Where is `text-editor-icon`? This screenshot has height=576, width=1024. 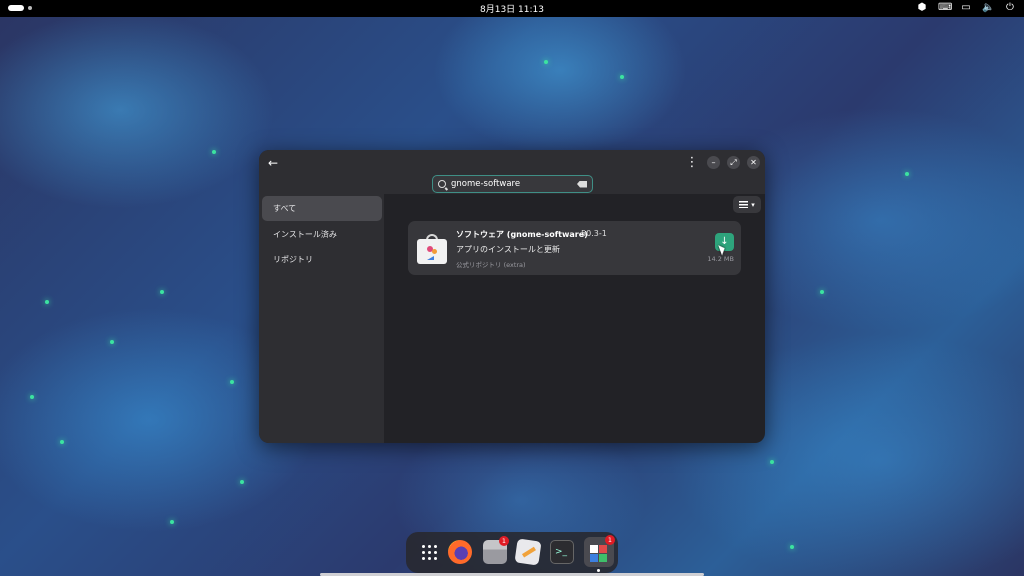
text-editor-icon is located at coordinates (528, 552).